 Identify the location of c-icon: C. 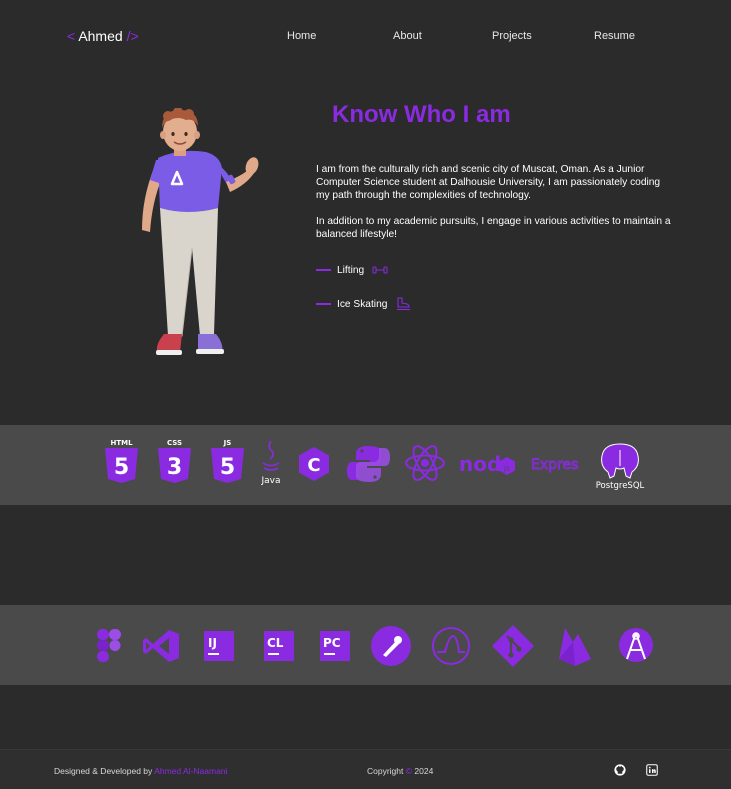
(314, 464).